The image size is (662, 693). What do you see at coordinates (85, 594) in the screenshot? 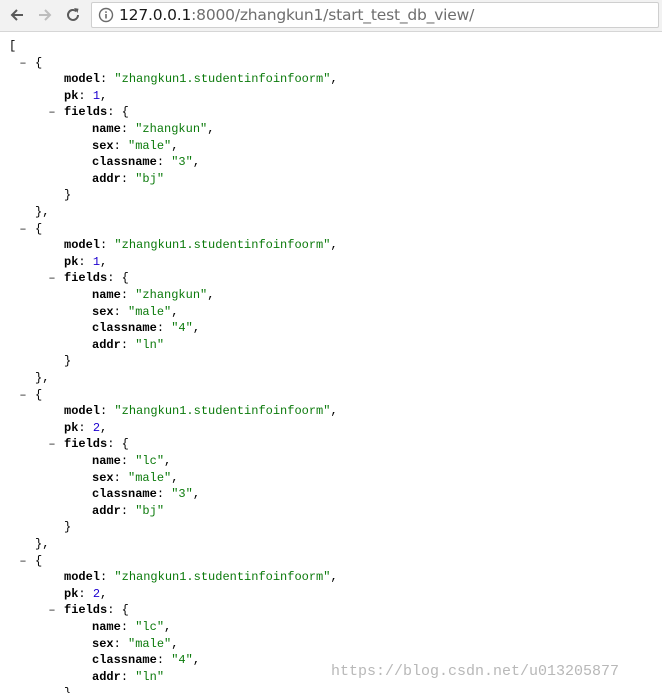
I see `pk-line: pk: 2,` at bounding box center [85, 594].